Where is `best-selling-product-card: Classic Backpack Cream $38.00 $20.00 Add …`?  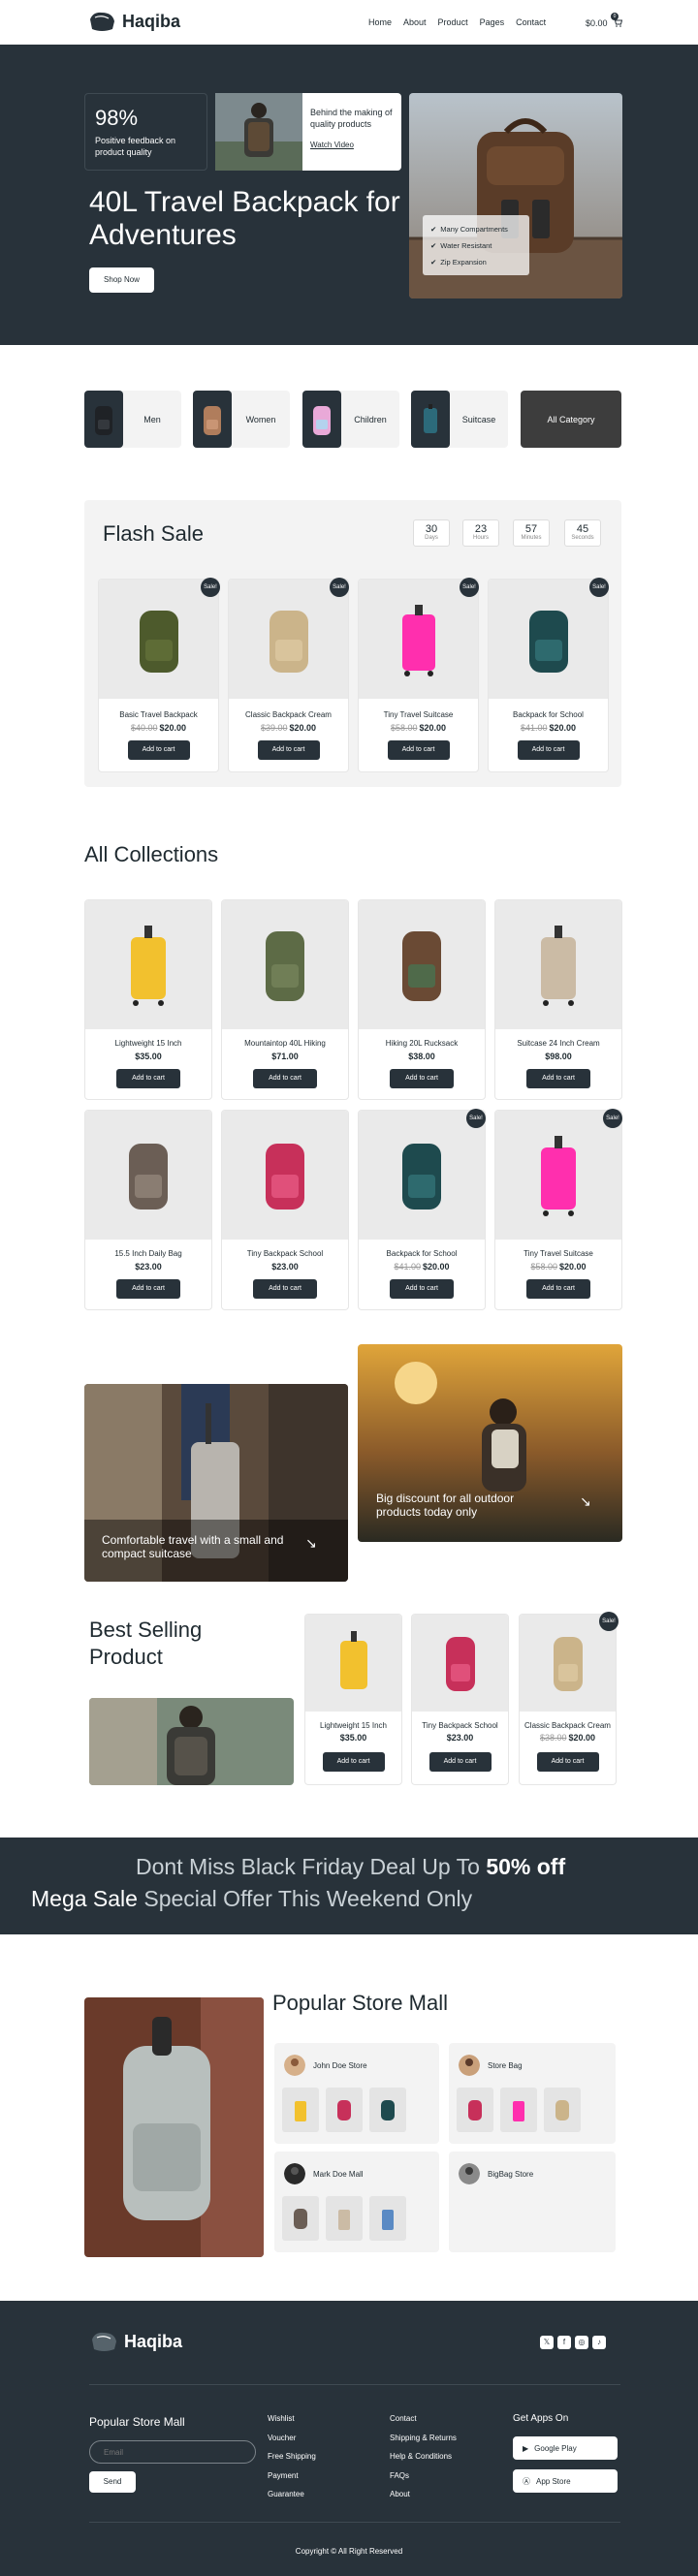 best-selling-product-card: Classic Backpack Cream $38.00 $20.00 Add … is located at coordinates (568, 1699).